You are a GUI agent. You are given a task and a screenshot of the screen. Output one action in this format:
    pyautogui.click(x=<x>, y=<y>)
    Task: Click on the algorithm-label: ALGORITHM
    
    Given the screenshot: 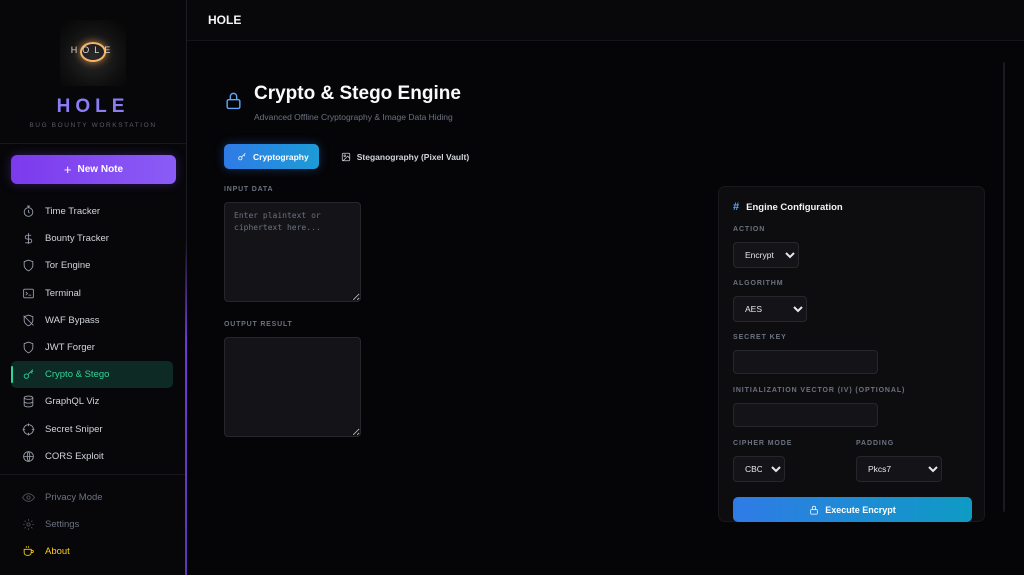 What is the action you would take?
    pyautogui.click(x=758, y=283)
    